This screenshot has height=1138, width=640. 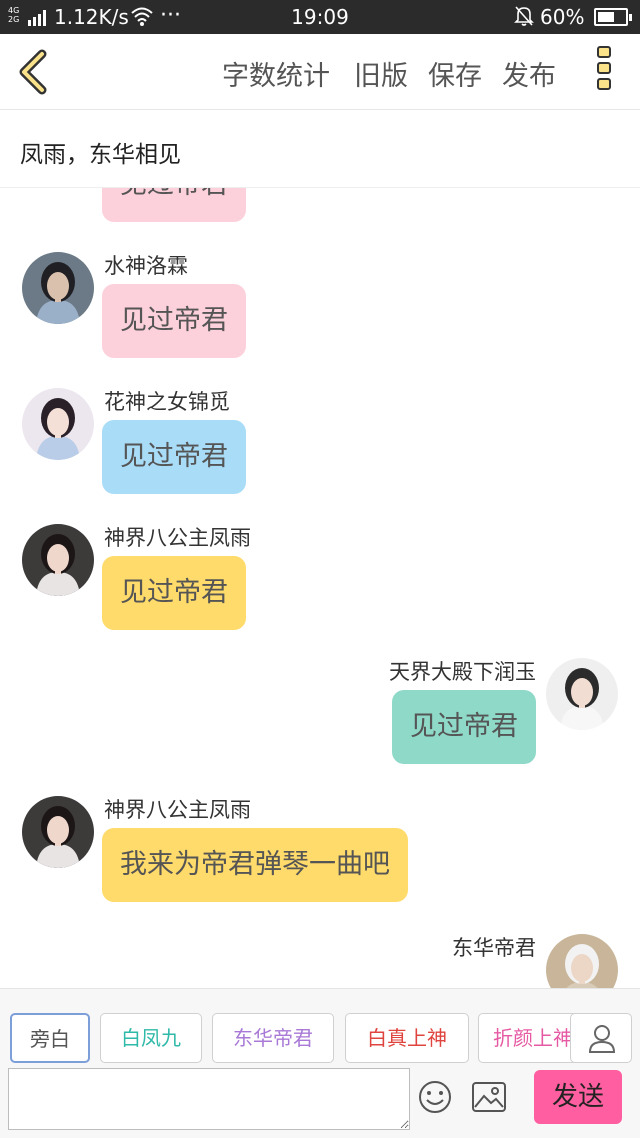 What do you see at coordinates (320, 307) in the screenshot?
I see `chat-message: 水神洛霖 见过帝君` at bounding box center [320, 307].